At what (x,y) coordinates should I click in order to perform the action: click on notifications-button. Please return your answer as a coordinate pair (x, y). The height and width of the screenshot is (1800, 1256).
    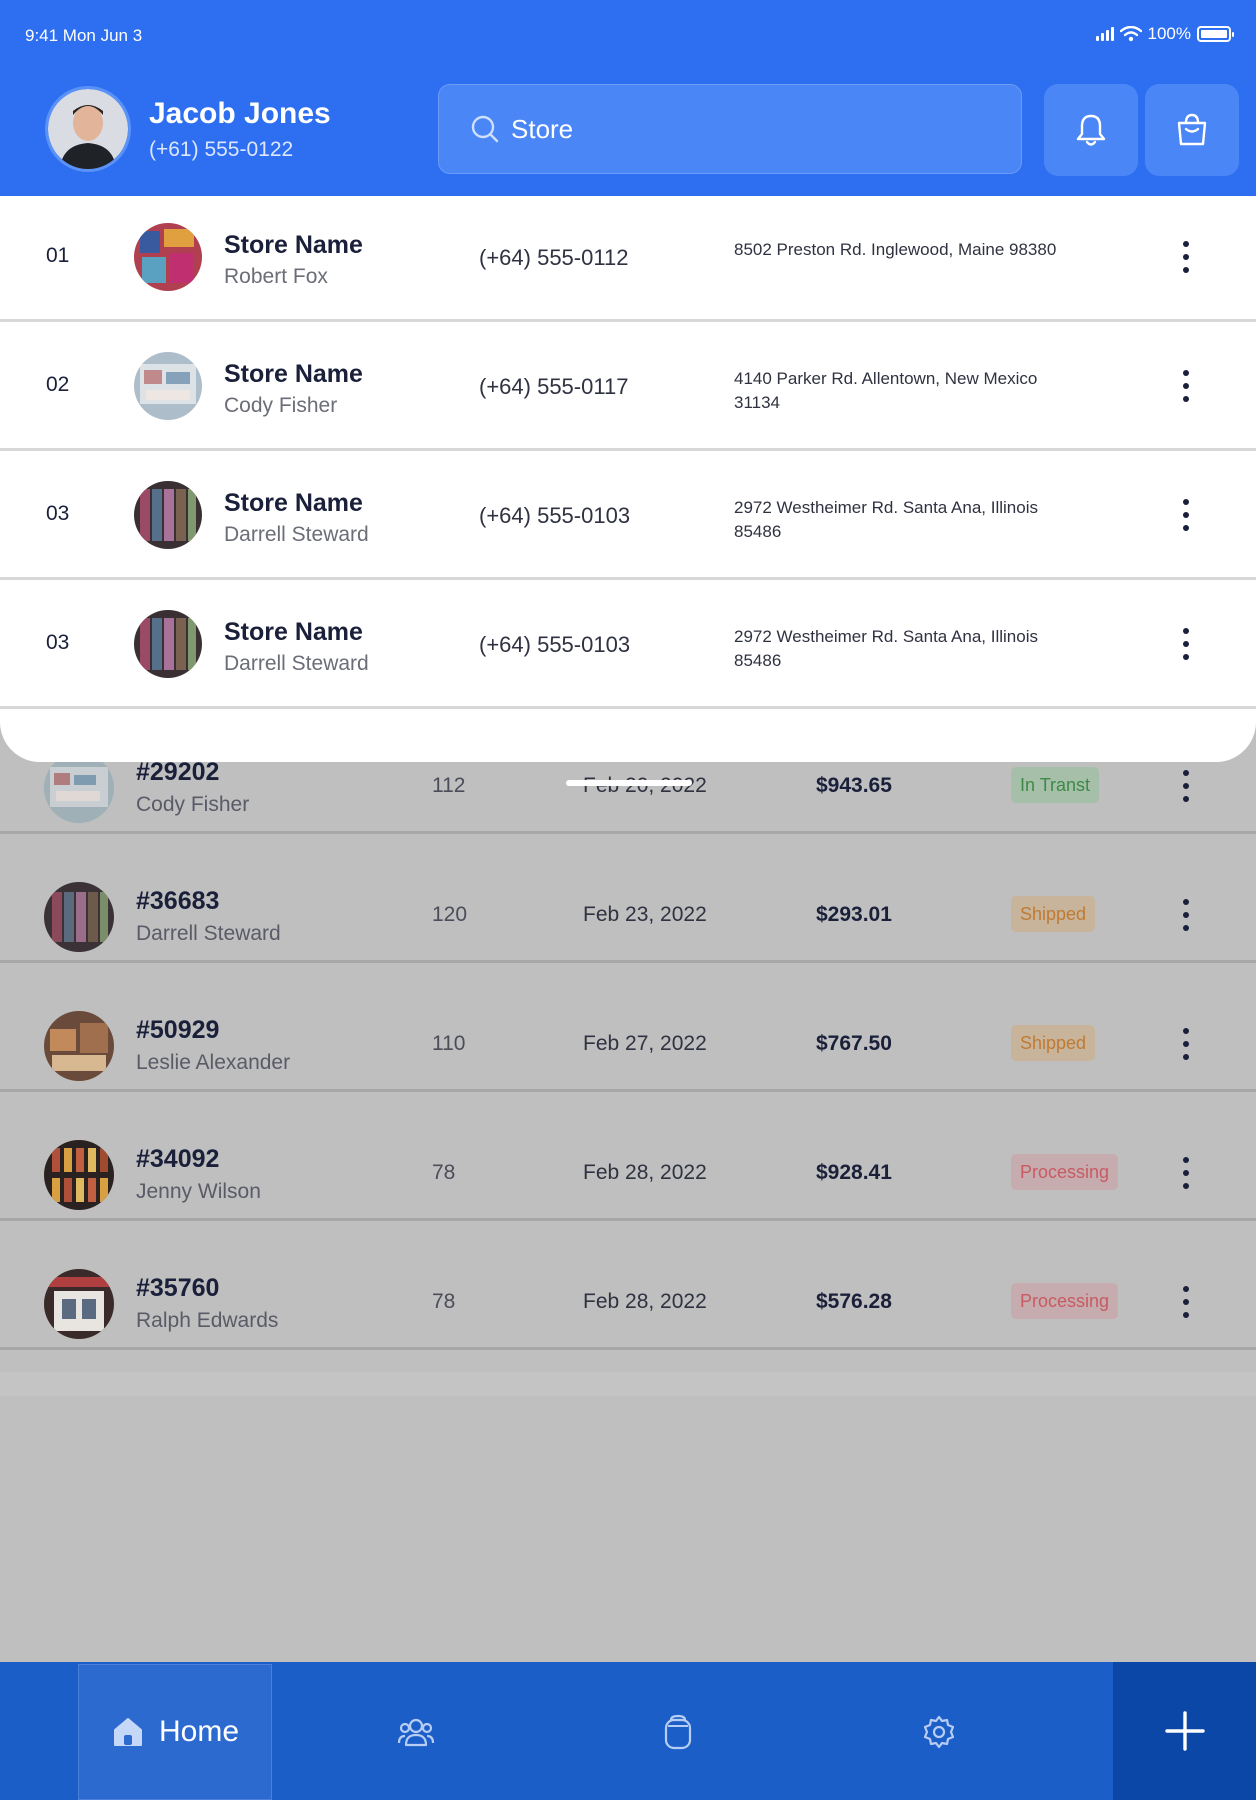
    Looking at the image, I should click on (1091, 130).